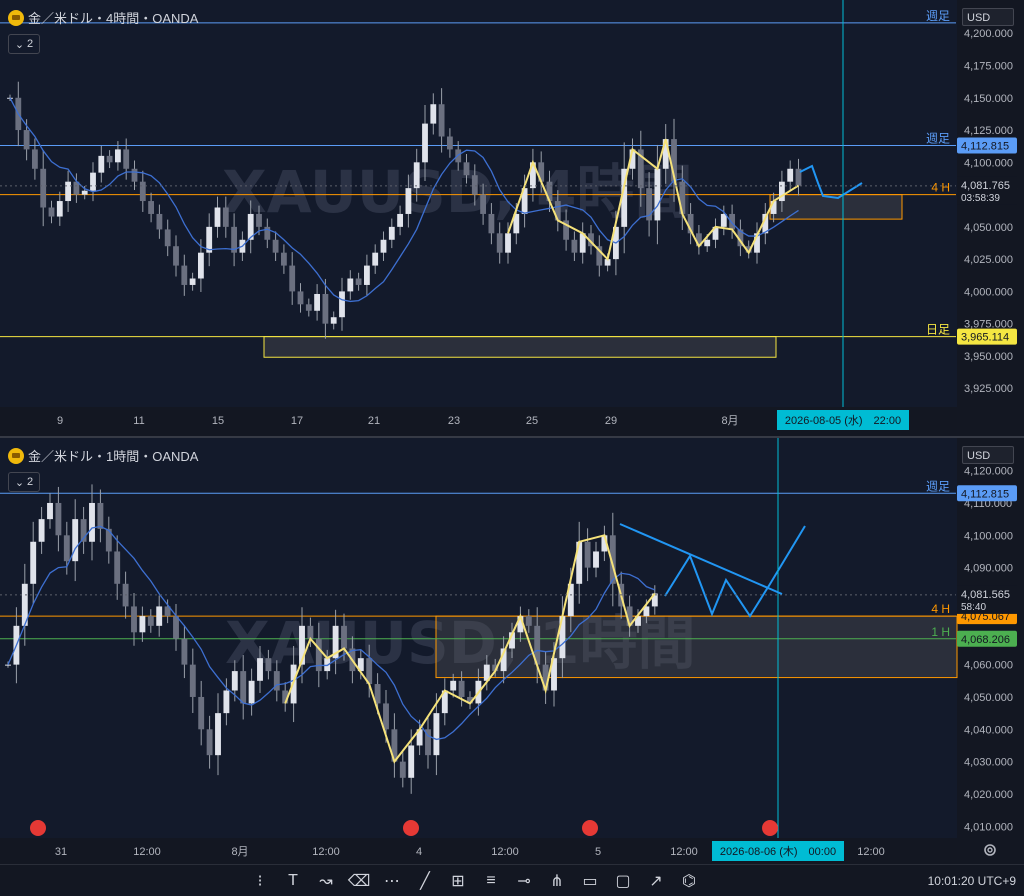 This screenshot has width=1024, height=896. What do you see at coordinates (611, 421) in the screenshot?
I see `date-tick-label: 29` at bounding box center [611, 421].